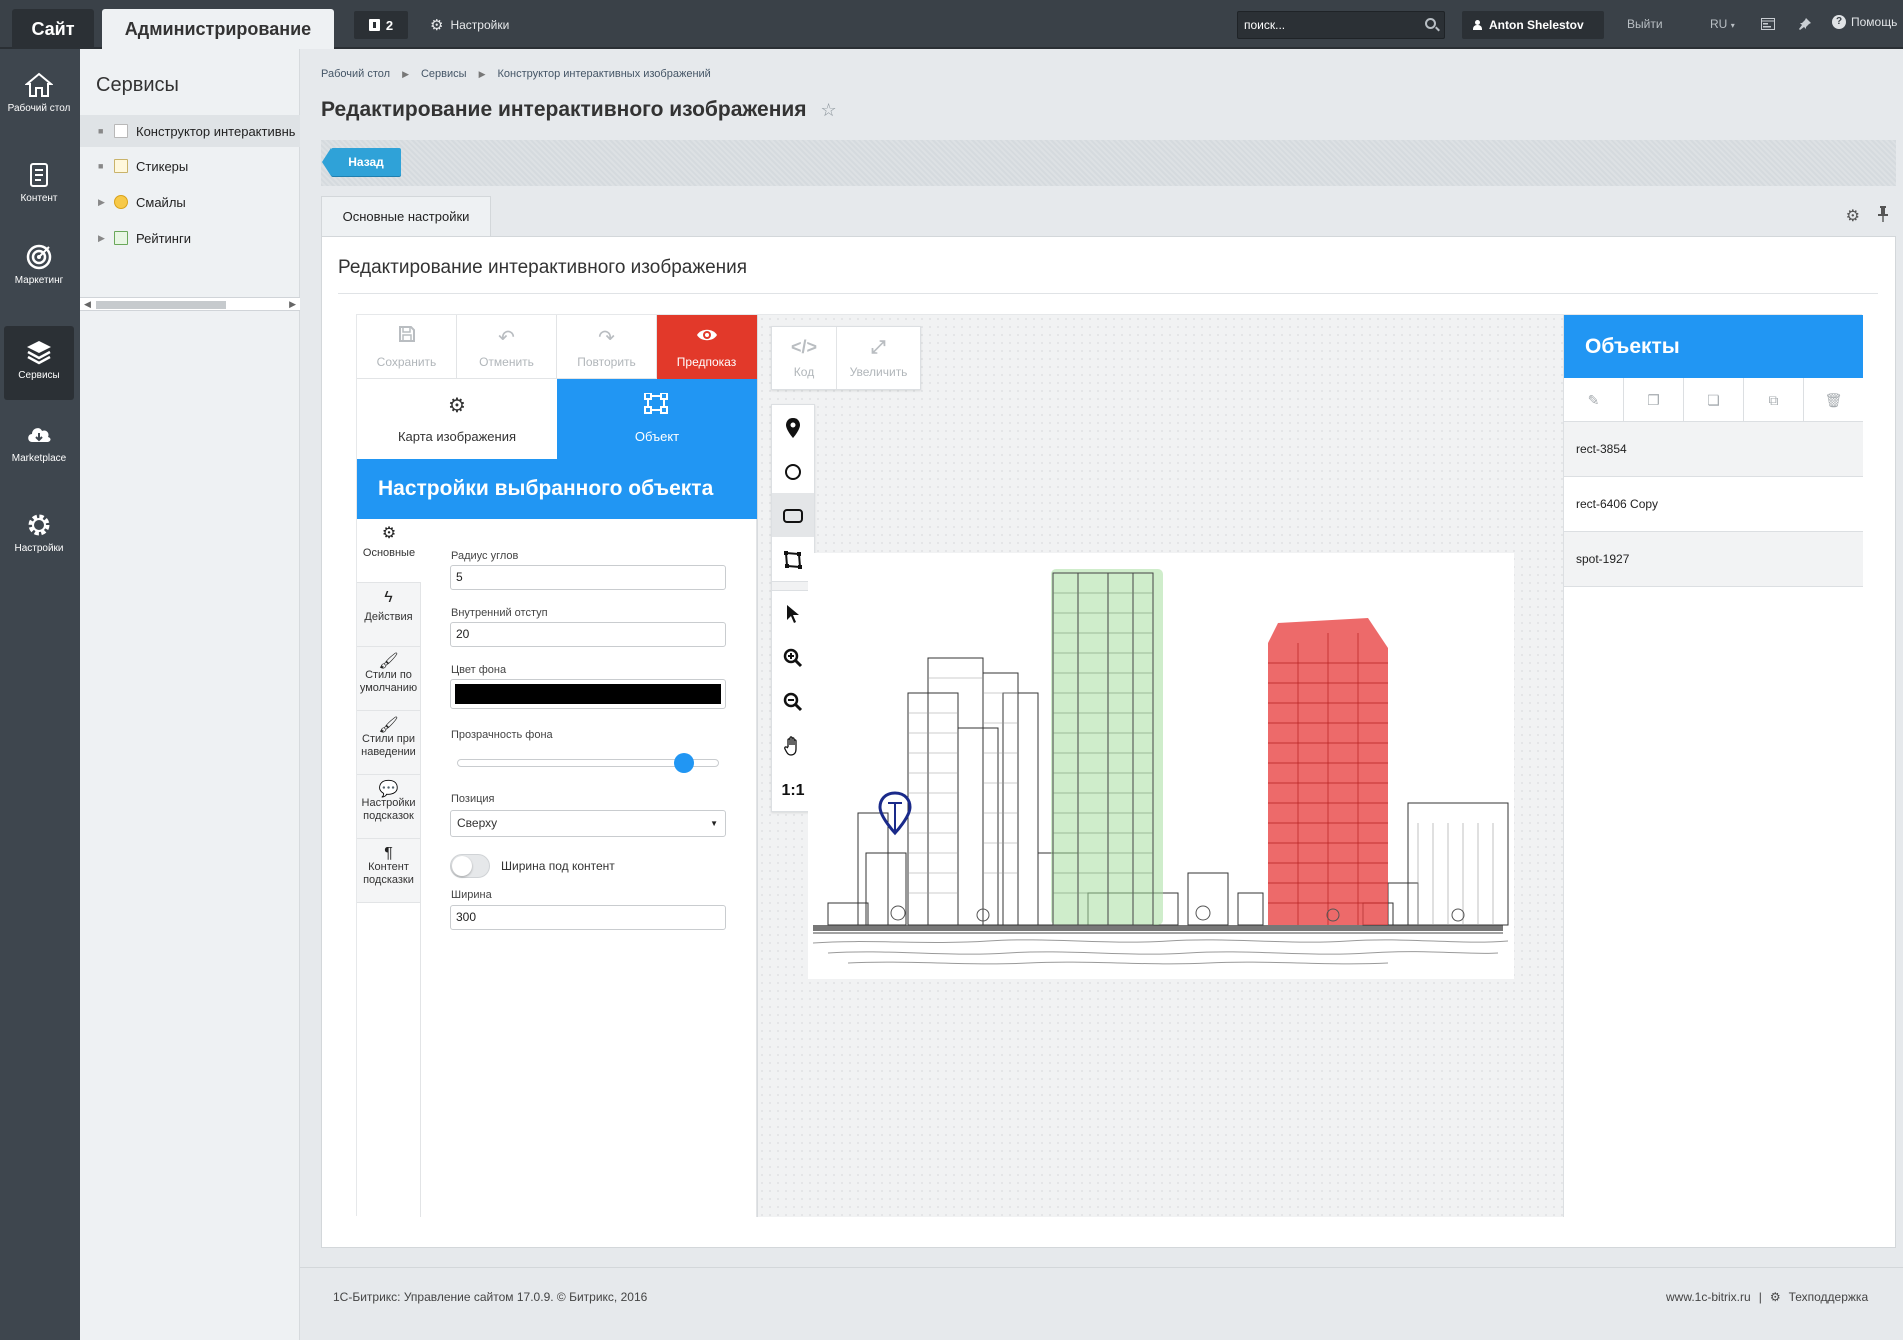 Image resolution: width=1903 pixels, height=1340 pixels. Describe the element at coordinates (389, 743) in the screenshot. I see `side-tab-hover-styles: 🖌 Стили при наведении` at that location.